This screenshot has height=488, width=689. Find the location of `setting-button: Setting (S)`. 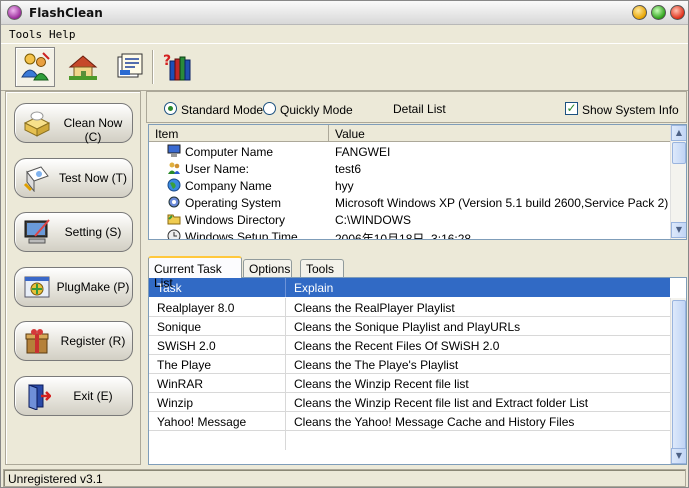

setting-button: Setting (S) is located at coordinates (73, 232).